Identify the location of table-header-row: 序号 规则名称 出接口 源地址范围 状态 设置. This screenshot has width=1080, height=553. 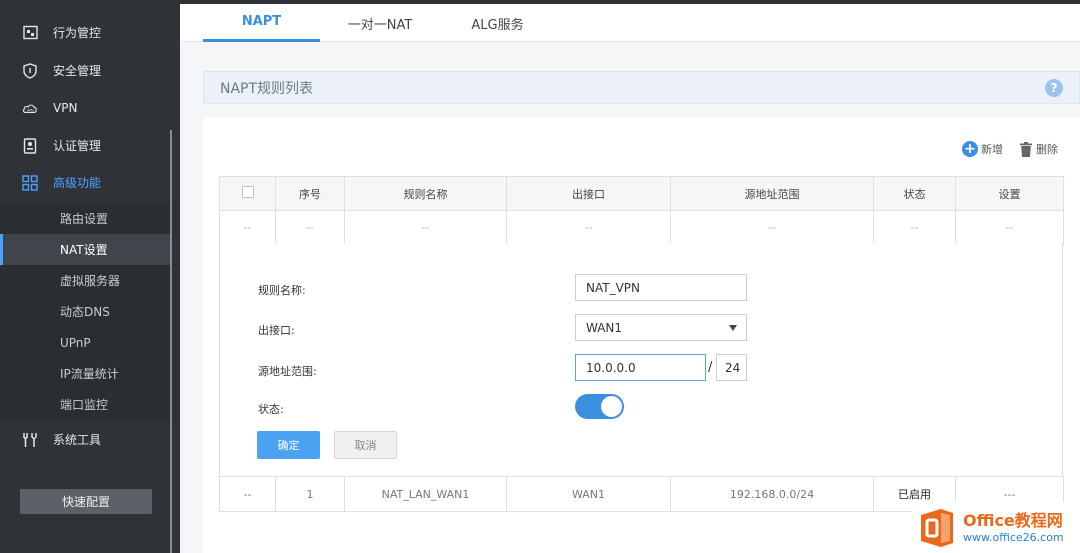
(641, 193).